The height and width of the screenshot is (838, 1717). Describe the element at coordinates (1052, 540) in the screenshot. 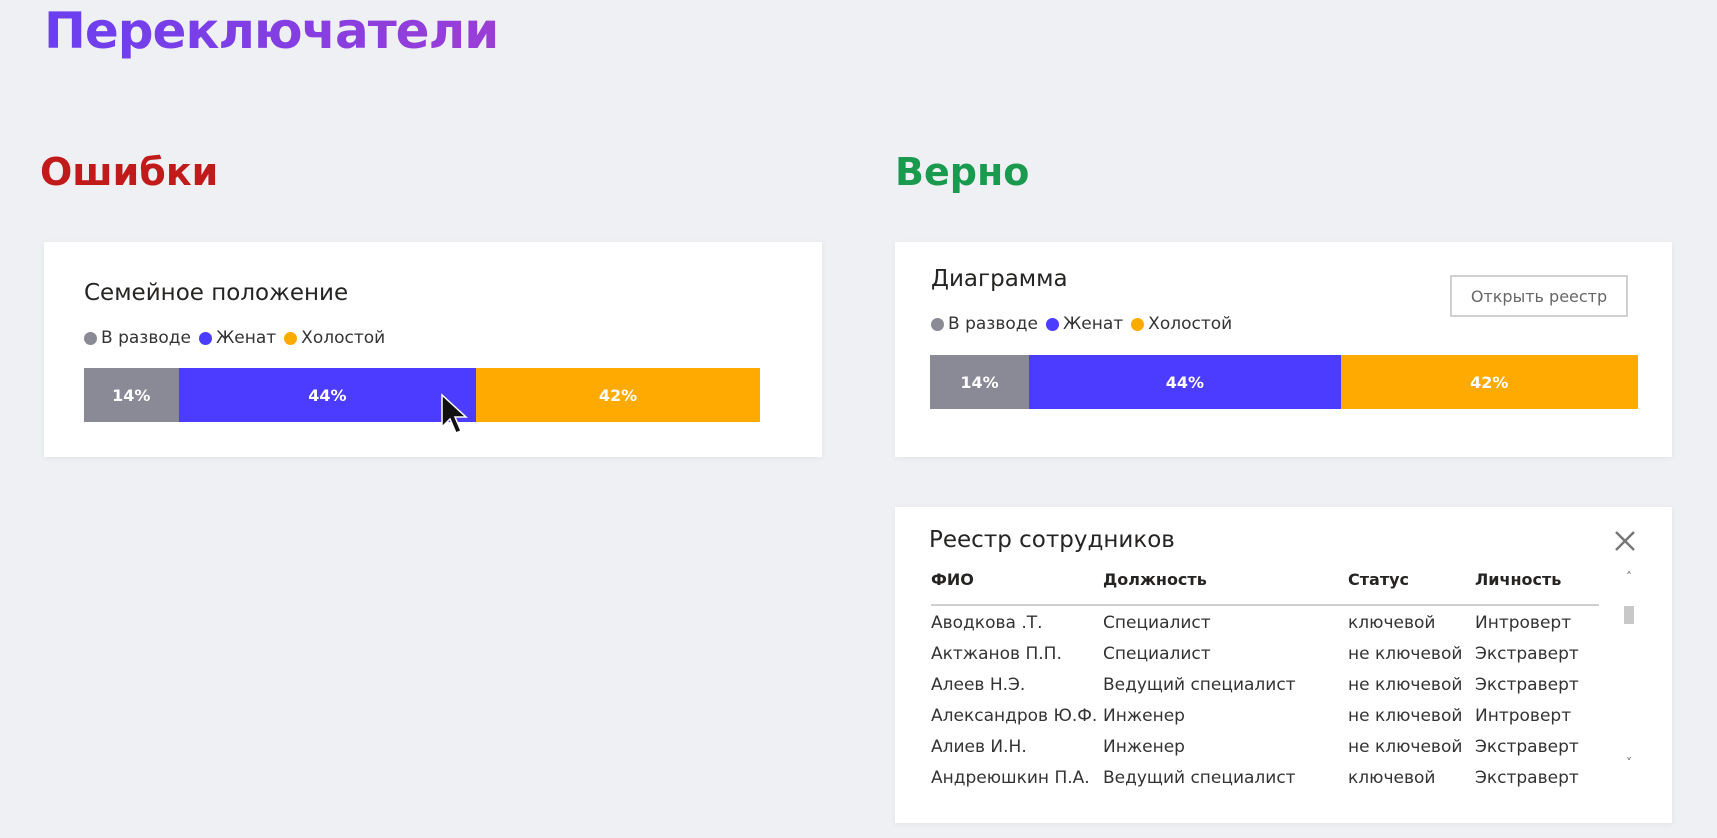

I see `panel-title: Реестр сотрудников` at that location.